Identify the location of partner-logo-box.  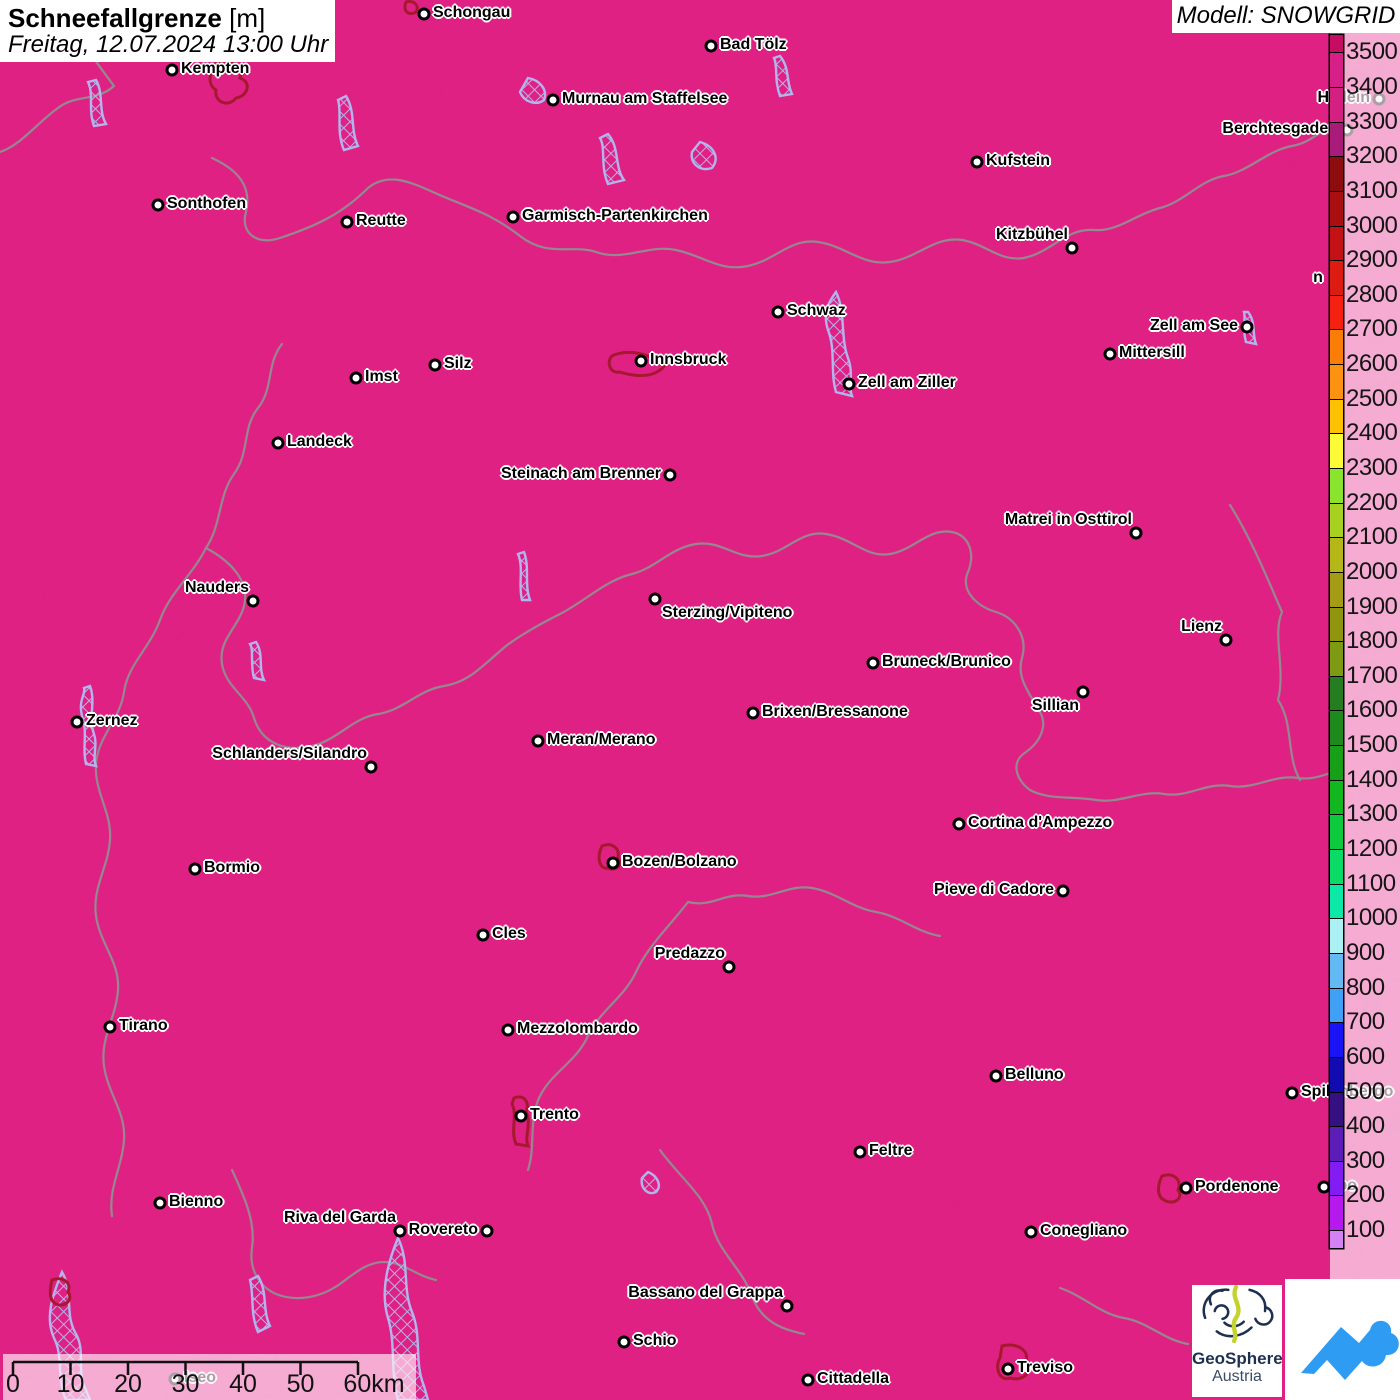
(1342, 1339).